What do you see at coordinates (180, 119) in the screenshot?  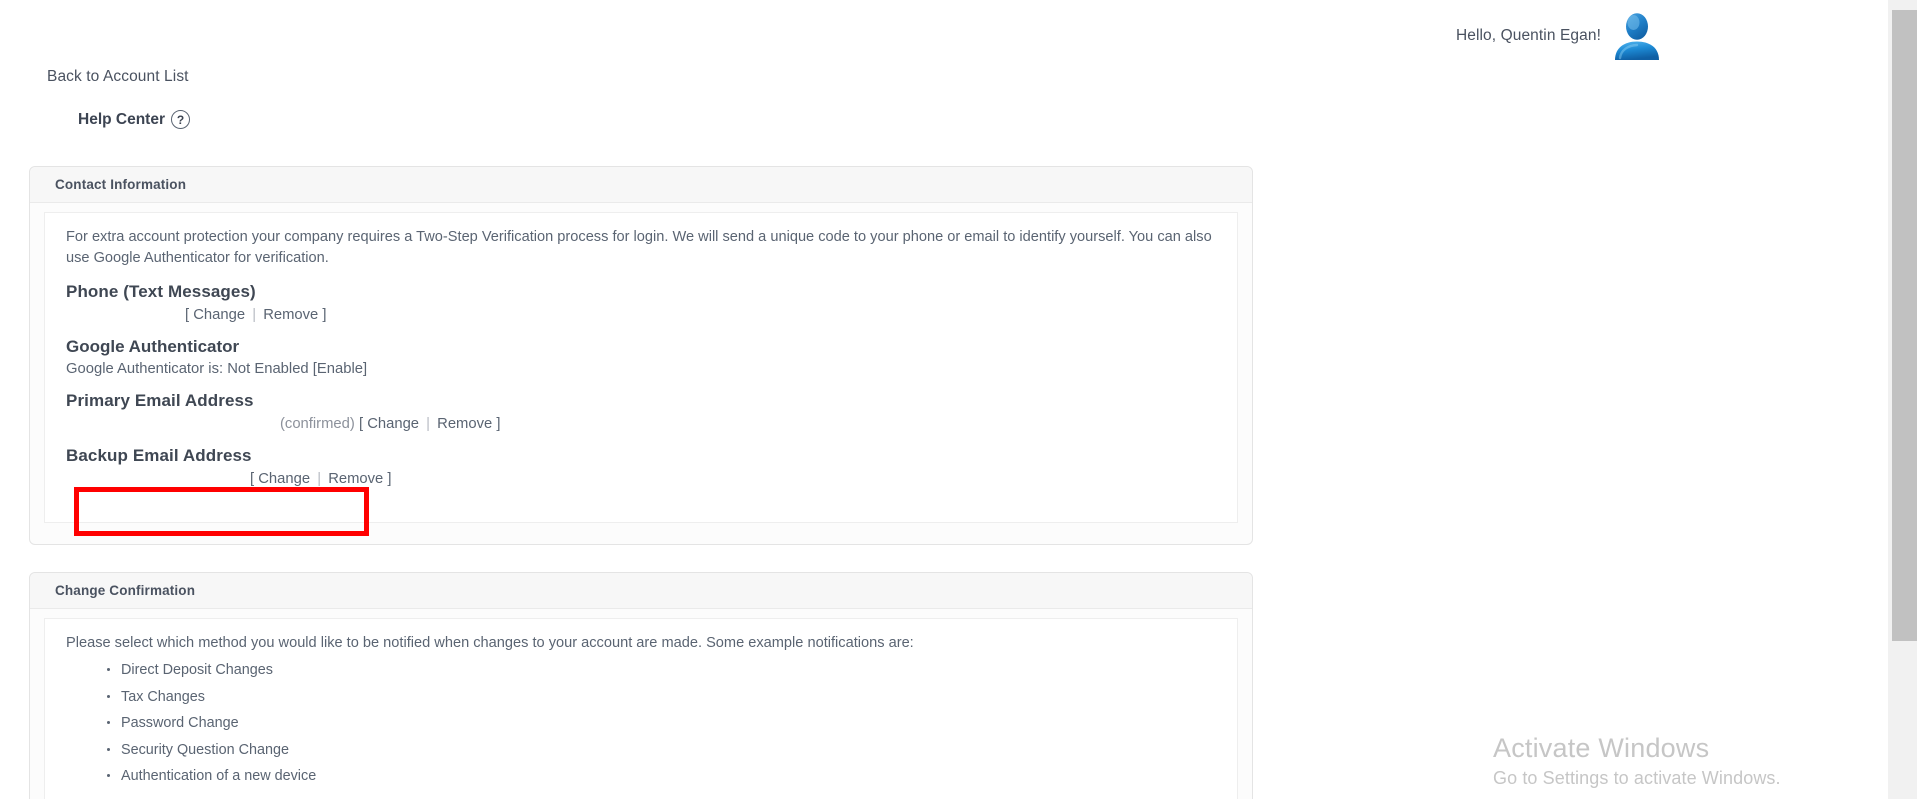 I see `question-mark-icon: ?` at bounding box center [180, 119].